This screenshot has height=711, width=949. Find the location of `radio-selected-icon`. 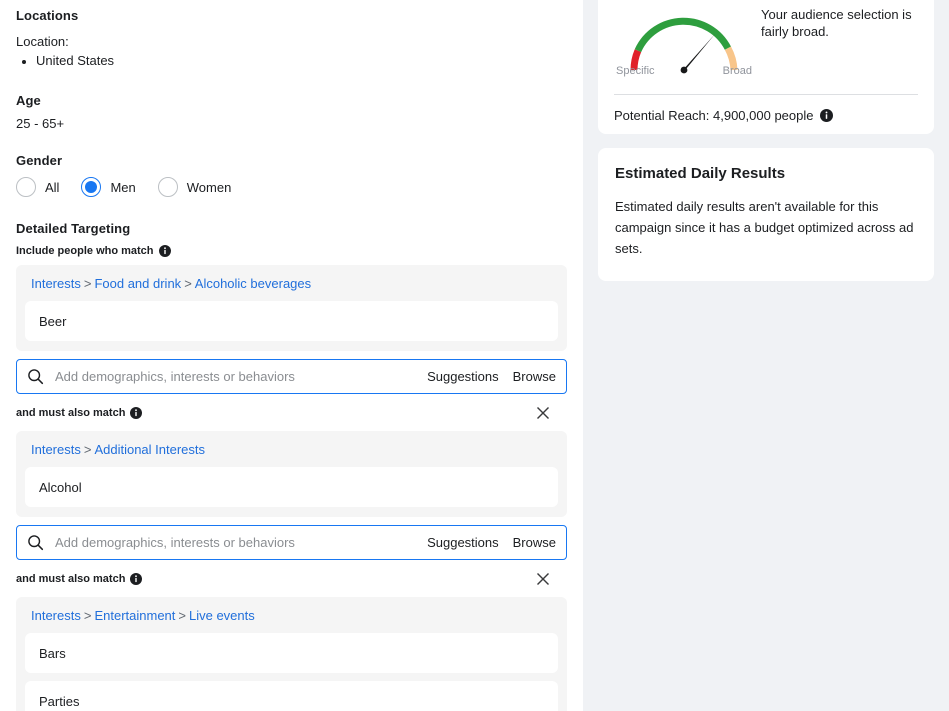

radio-selected-icon is located at coordinates (91, 187).